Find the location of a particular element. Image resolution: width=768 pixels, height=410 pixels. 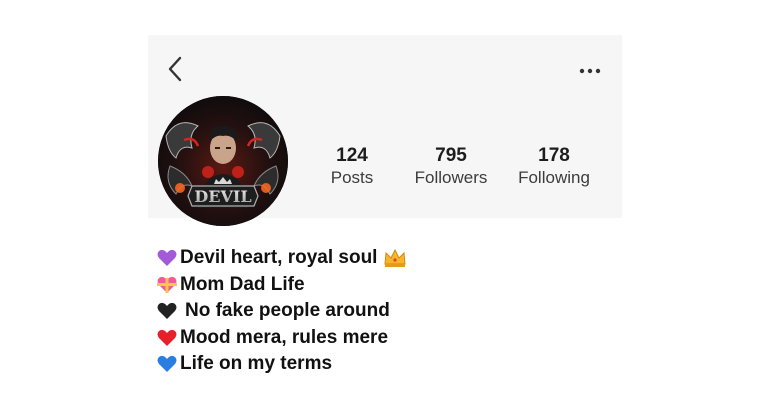

followers-label: Followers is located at coordinates (451, 177).